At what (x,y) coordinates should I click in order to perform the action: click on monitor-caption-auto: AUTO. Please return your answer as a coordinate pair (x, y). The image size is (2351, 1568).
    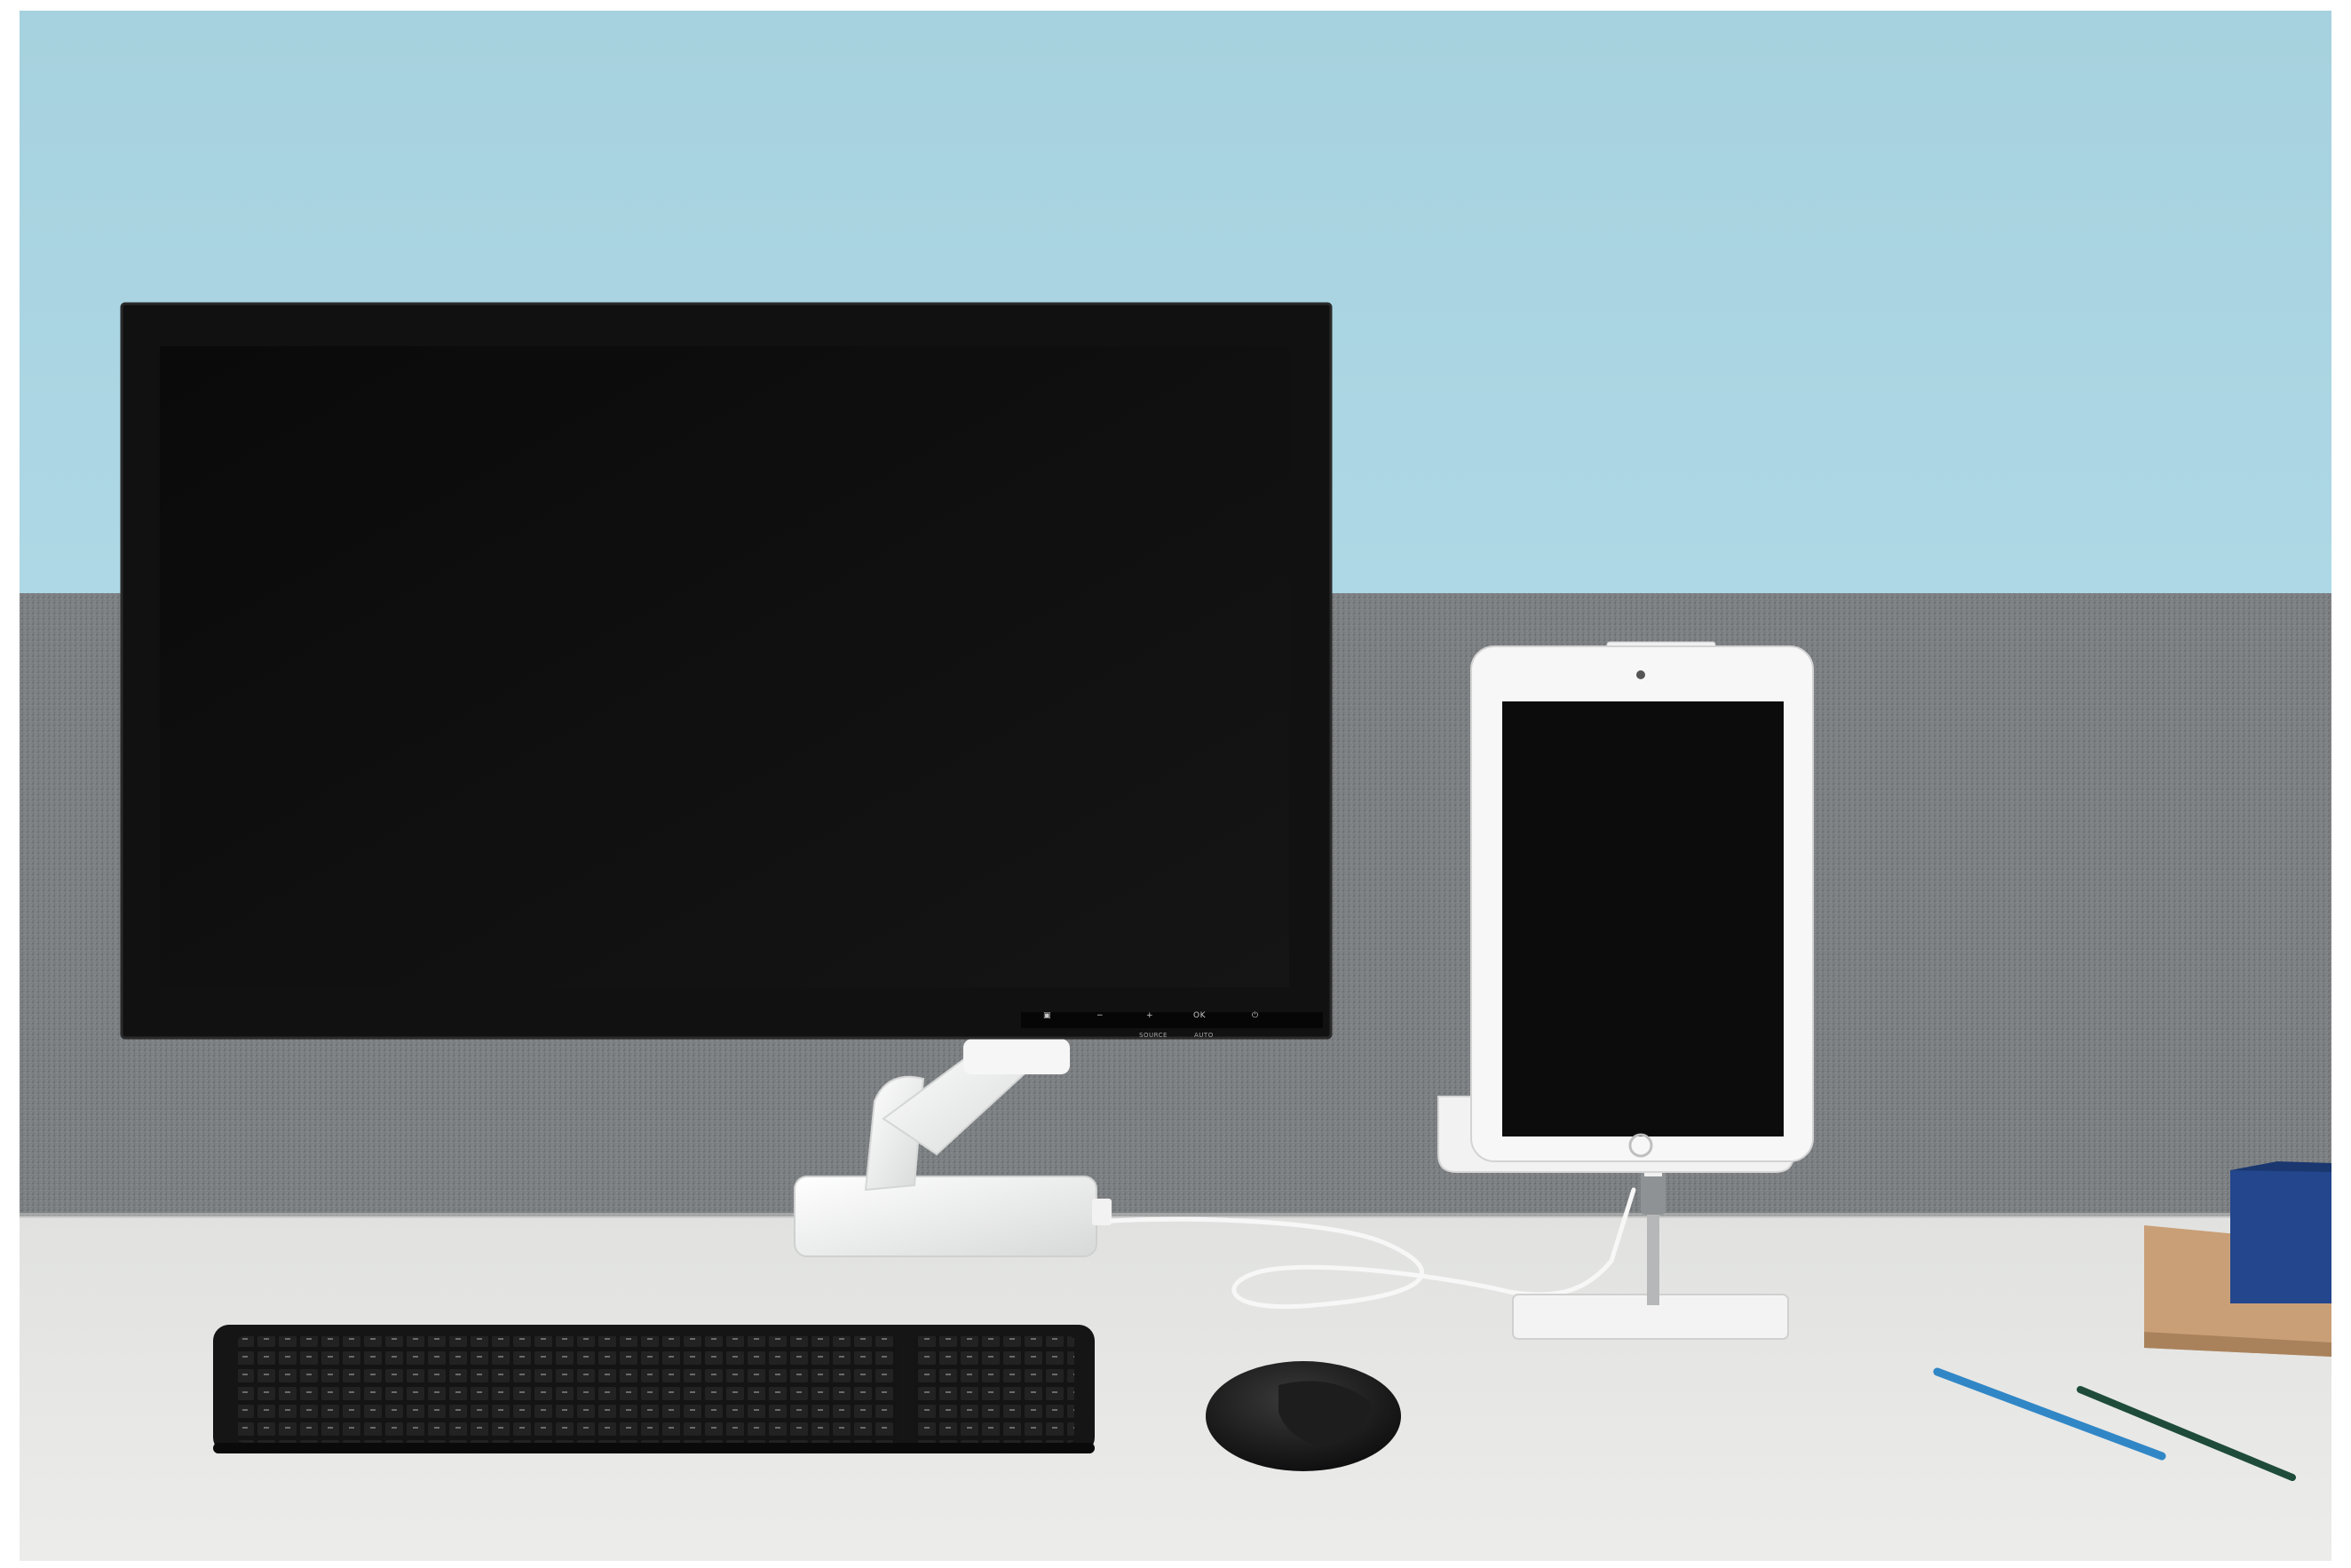
    Looking at the image, I should click on (1204, 1035).